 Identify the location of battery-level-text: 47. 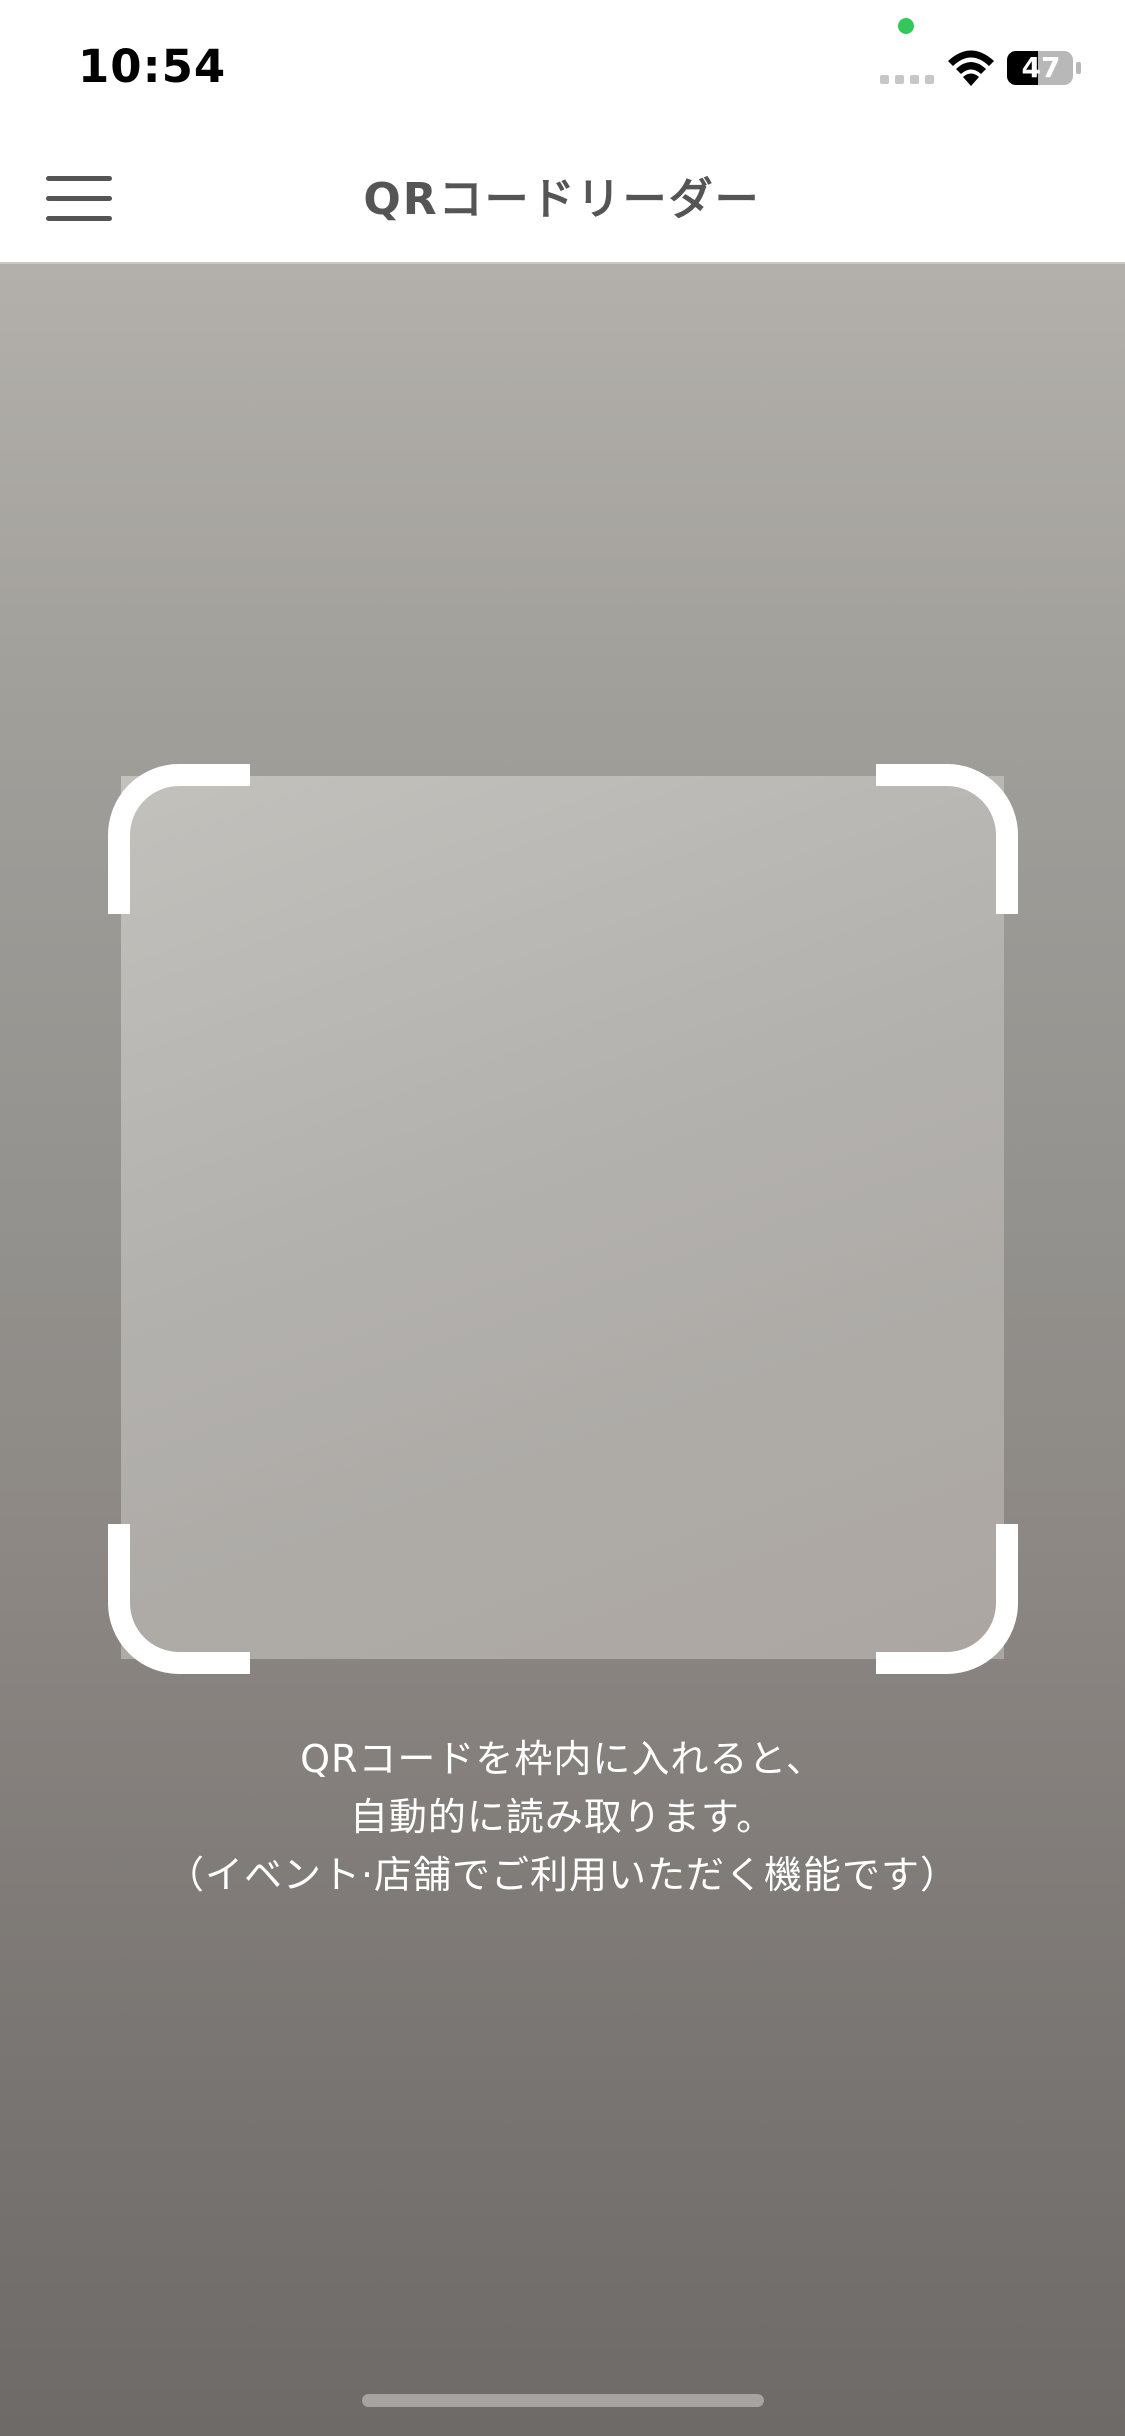
(1041, 67).